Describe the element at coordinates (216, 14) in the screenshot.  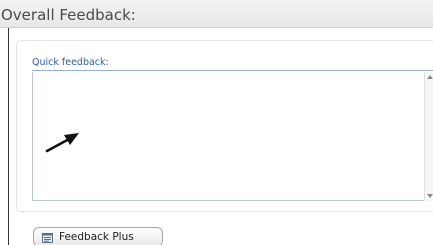
I see `header-bar: Overall Feedback:` at that location.